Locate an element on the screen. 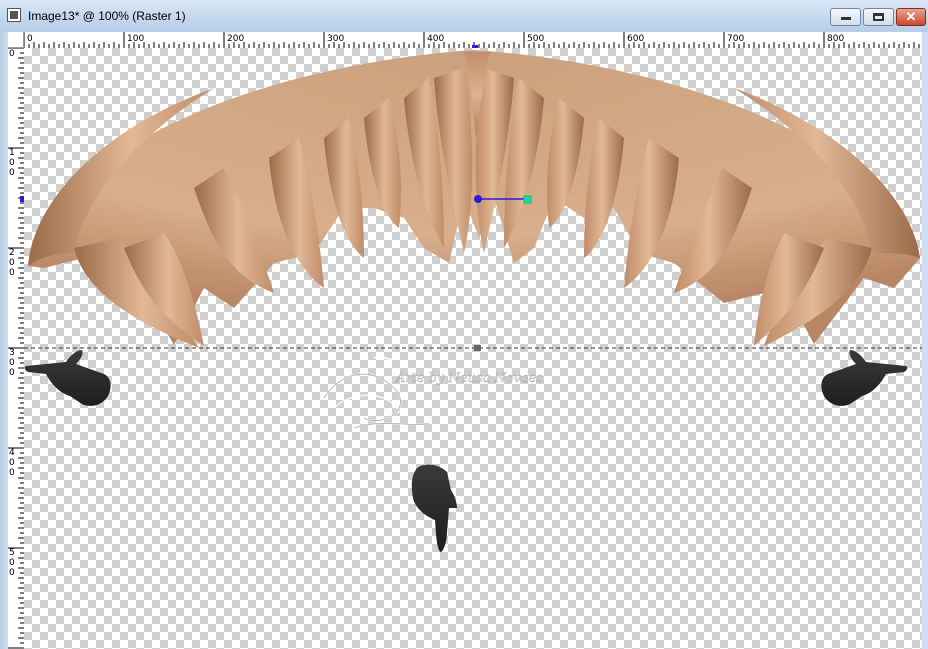  horizontal-ruler: 0 100 200 300 400 500 600 700 800 is located at coordinates (465, 40).